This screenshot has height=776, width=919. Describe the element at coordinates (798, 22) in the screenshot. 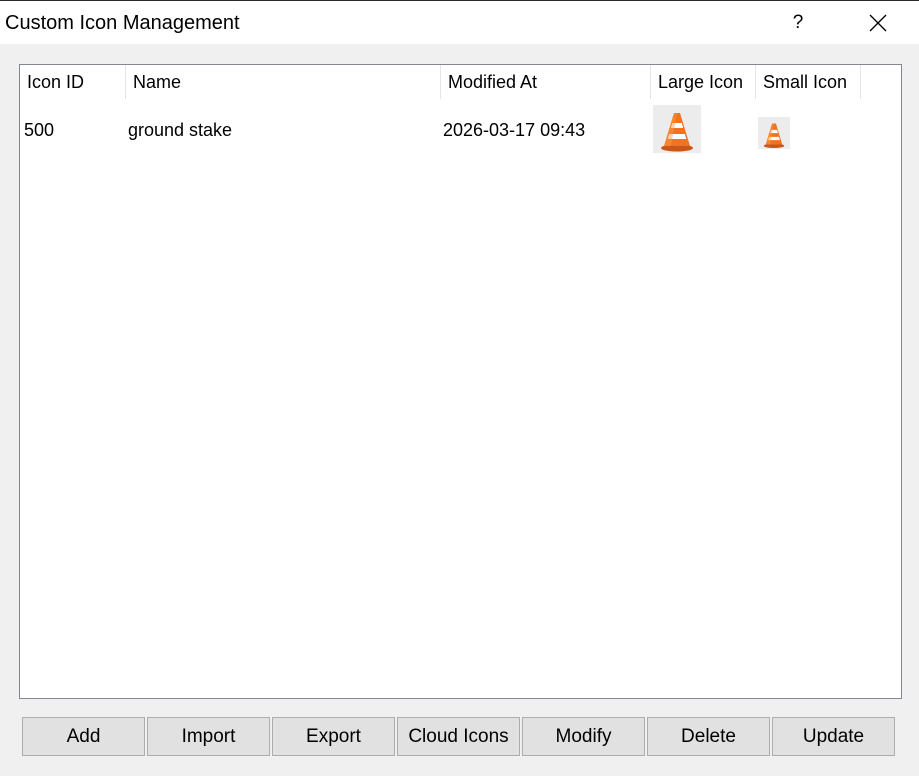

I see `help-button: ?` at that location.